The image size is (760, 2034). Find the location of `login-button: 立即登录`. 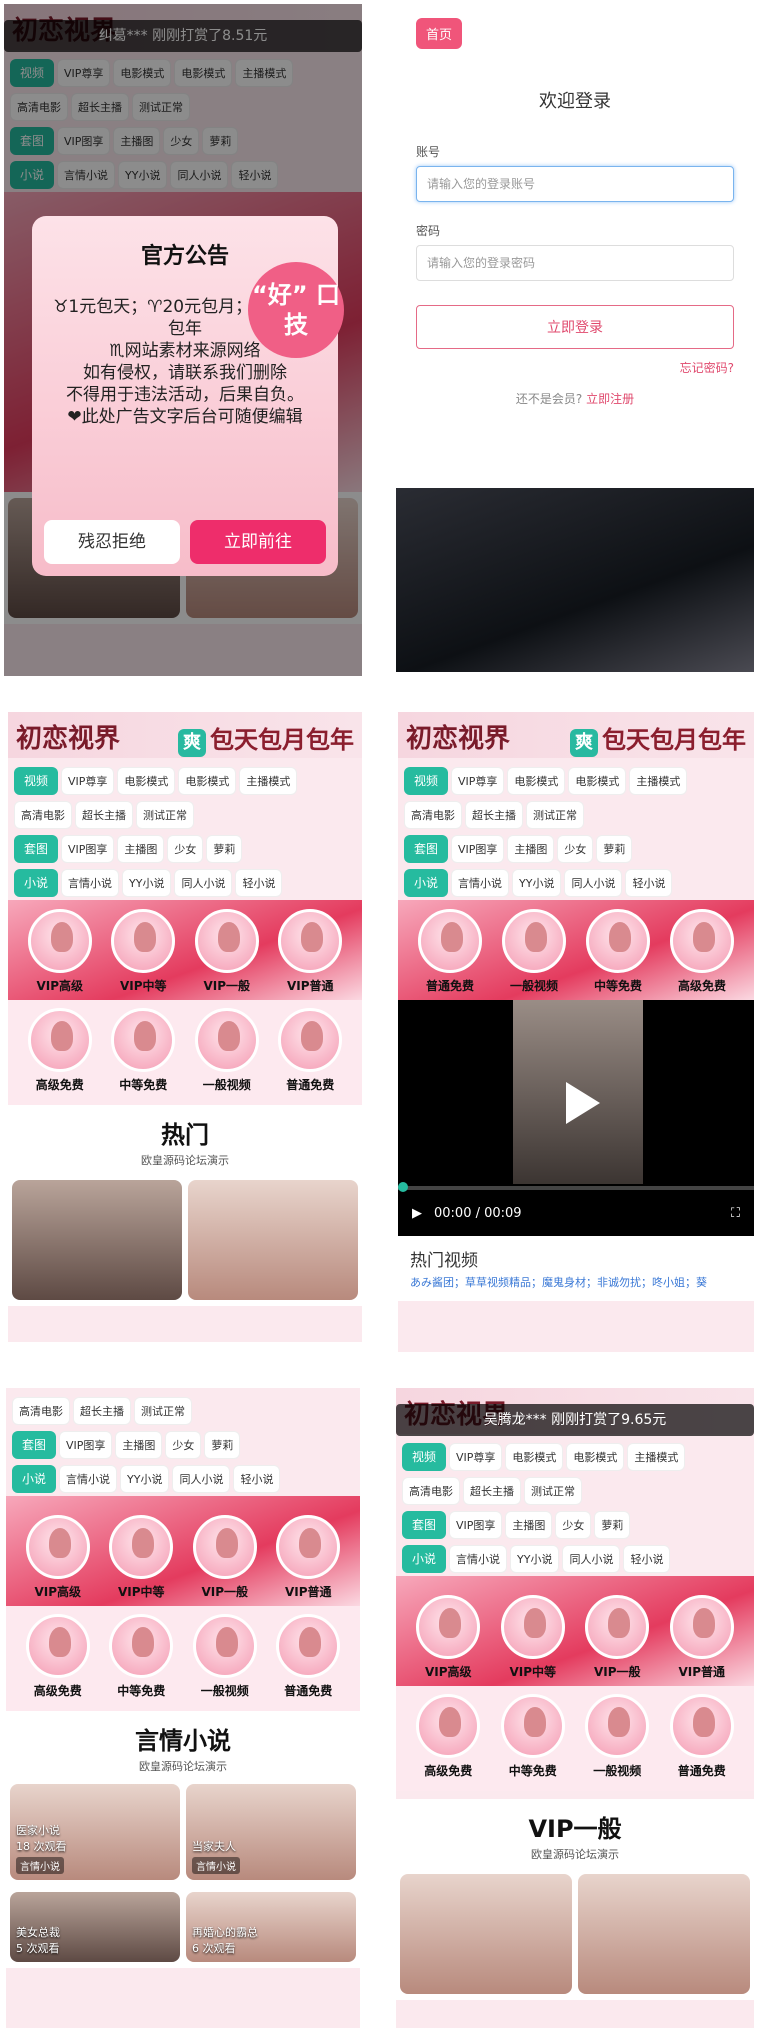

login-button: 立即登录 is located at coordinates (575, 327).